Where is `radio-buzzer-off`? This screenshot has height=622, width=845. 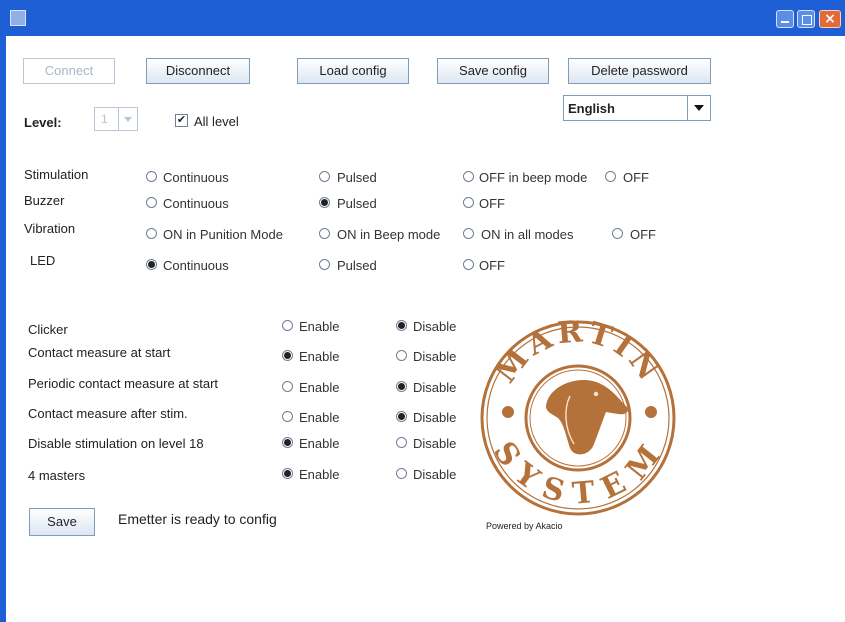 radio-buzzer-off is located at coordinates (468, 202).